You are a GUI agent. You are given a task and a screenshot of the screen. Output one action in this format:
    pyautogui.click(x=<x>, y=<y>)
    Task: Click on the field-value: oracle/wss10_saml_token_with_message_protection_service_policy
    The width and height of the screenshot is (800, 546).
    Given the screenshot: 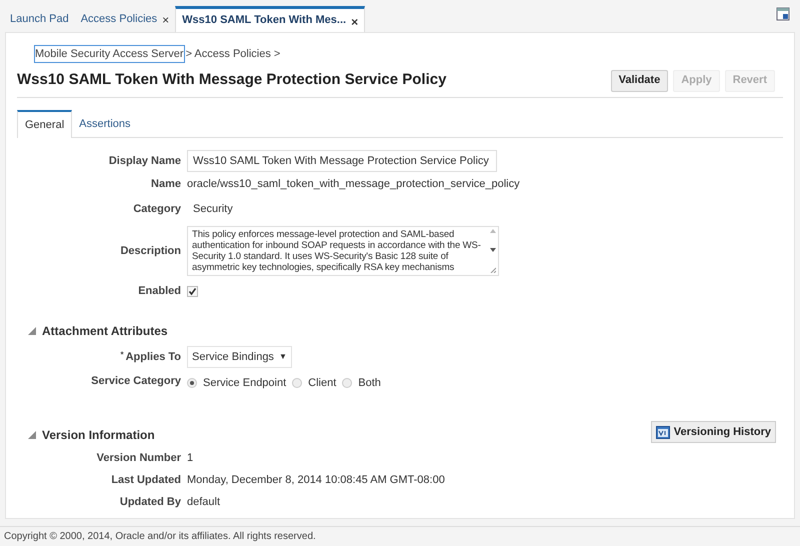 What is the action you would take?
    pyautogui.click(x=353, y=184)
    